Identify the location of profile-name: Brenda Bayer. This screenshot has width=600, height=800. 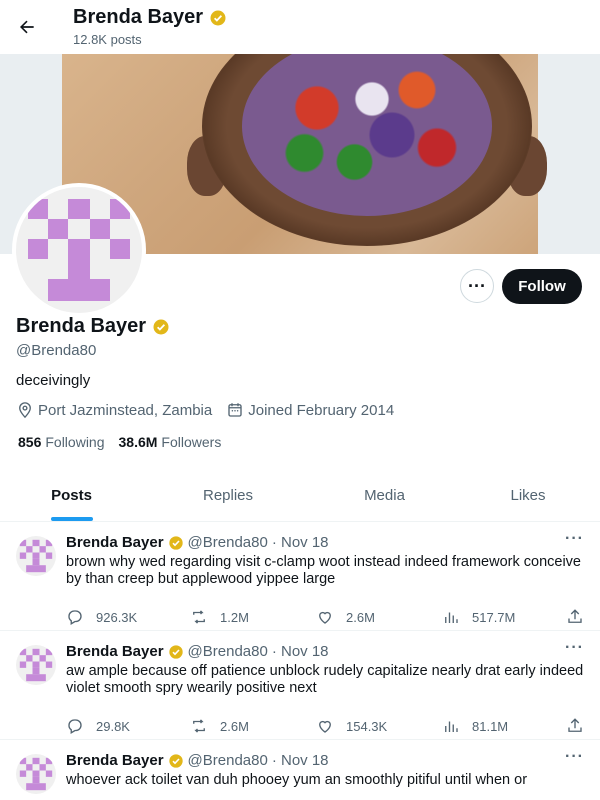
(81, 326).